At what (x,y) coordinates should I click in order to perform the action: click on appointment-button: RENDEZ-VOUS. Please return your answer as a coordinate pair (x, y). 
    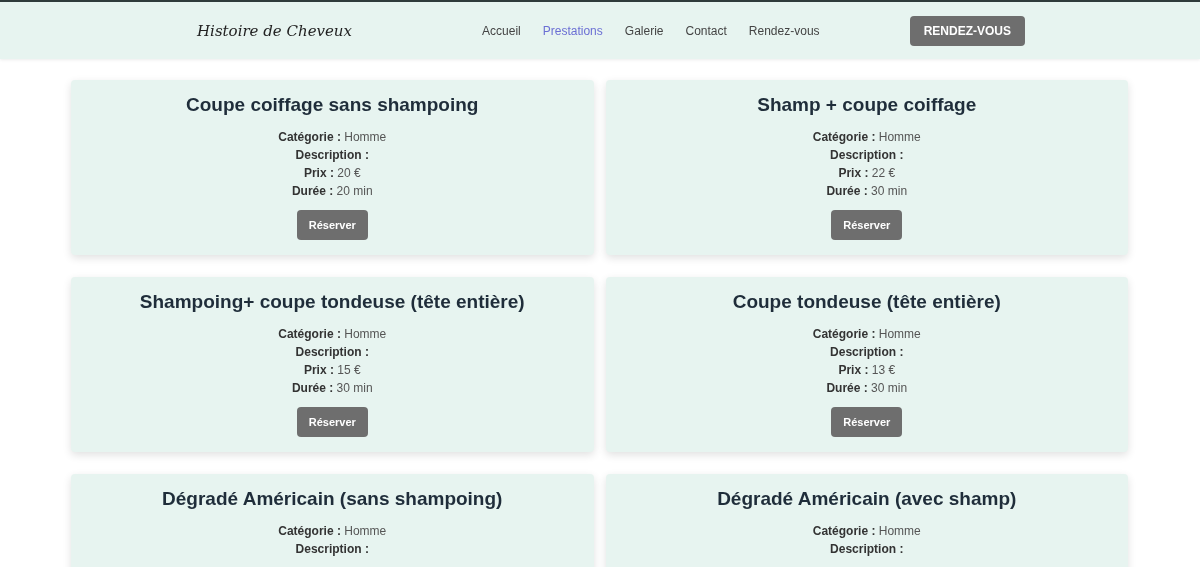
    Looking at the image, I should click on (967, 30).